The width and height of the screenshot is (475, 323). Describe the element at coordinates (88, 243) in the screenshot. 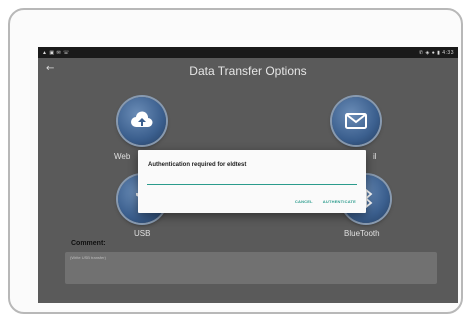

I see `comment-label: Comment:` at that location.